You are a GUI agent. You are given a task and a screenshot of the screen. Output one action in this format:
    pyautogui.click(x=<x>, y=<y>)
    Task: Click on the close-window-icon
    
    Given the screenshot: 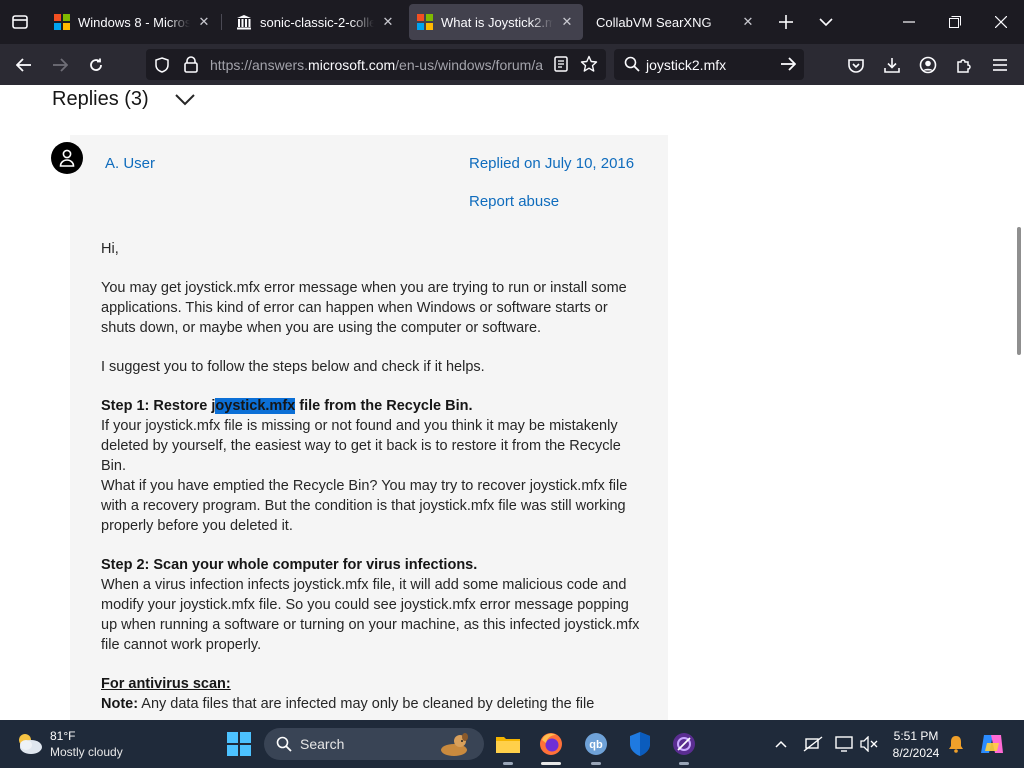 What is the action you would take?
    pyautogui.click(x=1001, y=22)
    